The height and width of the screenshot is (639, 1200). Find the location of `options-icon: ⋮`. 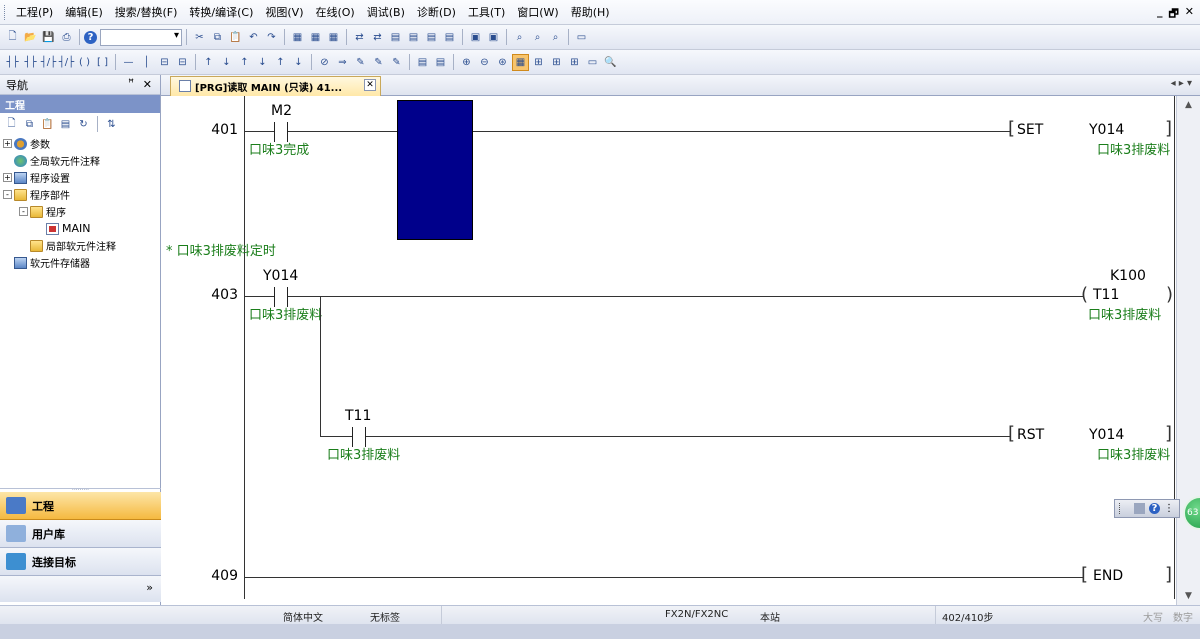

options-icon: ⋮ is located at coordinates (1169, 508).